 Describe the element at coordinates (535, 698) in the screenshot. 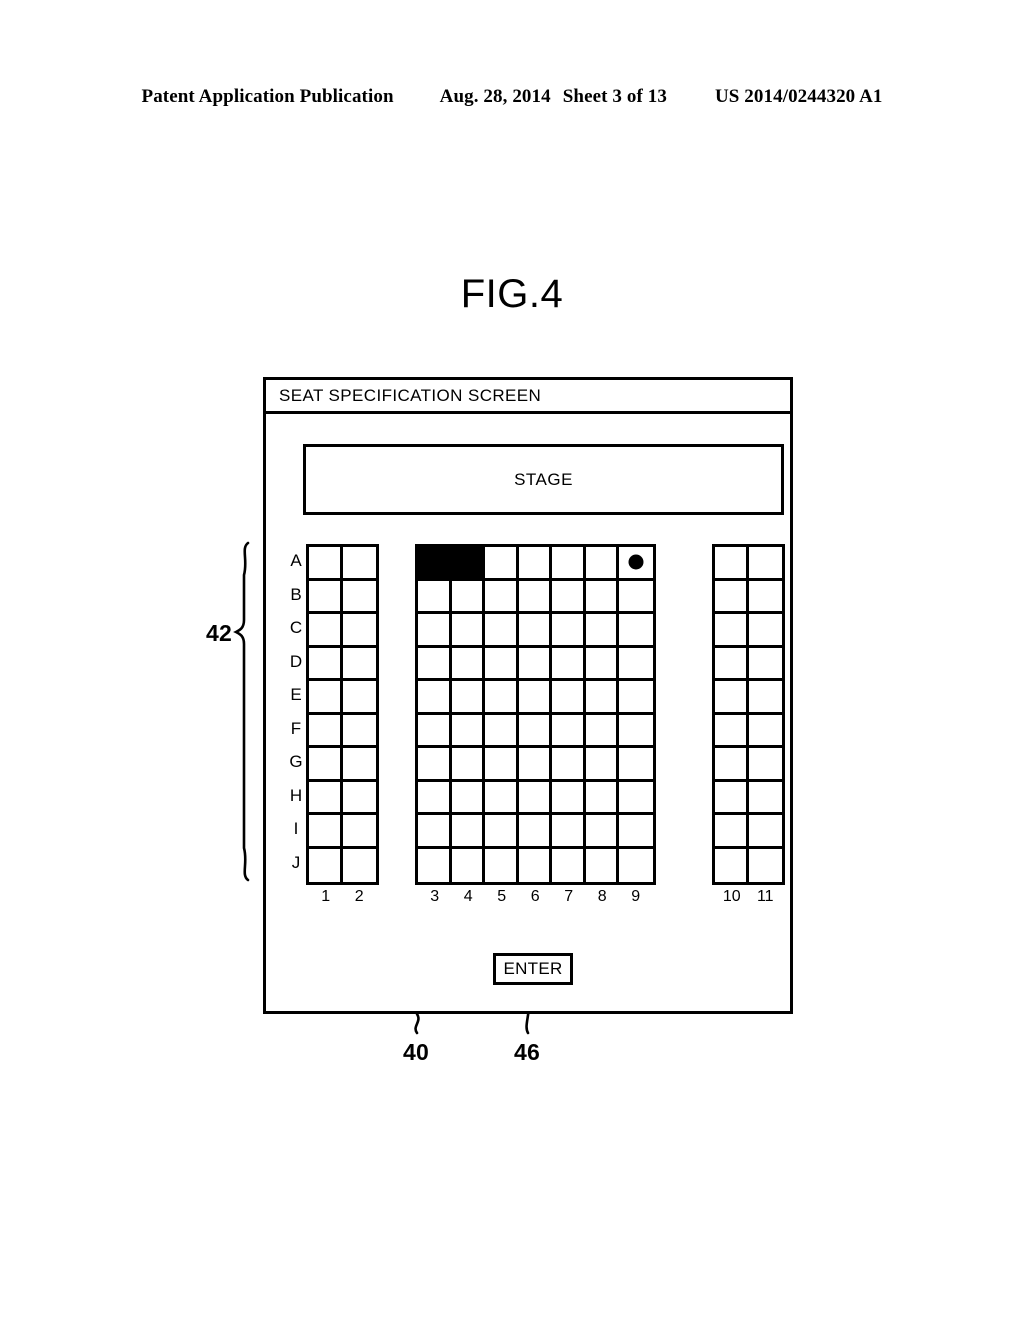

I see `seat-E6` at that location.